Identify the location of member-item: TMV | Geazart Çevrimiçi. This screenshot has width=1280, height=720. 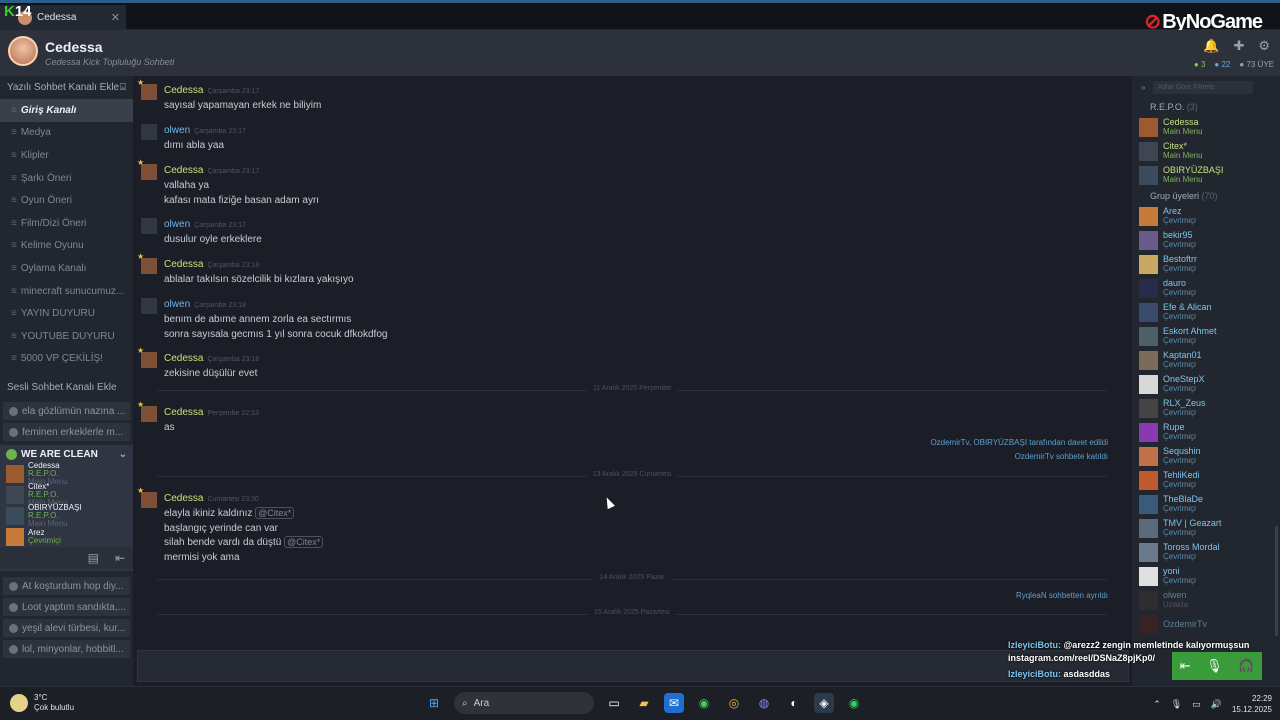
(1206, 528).